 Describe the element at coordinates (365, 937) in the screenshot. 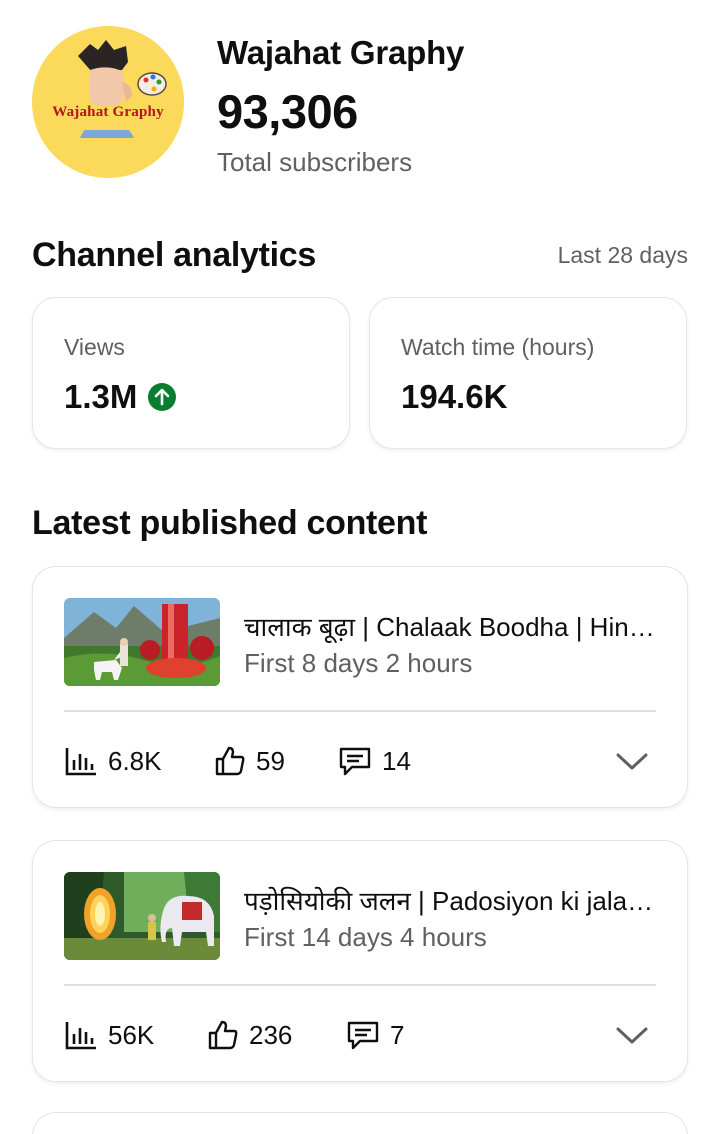

I see `video-age: First 14 days 4 hours` at that location.